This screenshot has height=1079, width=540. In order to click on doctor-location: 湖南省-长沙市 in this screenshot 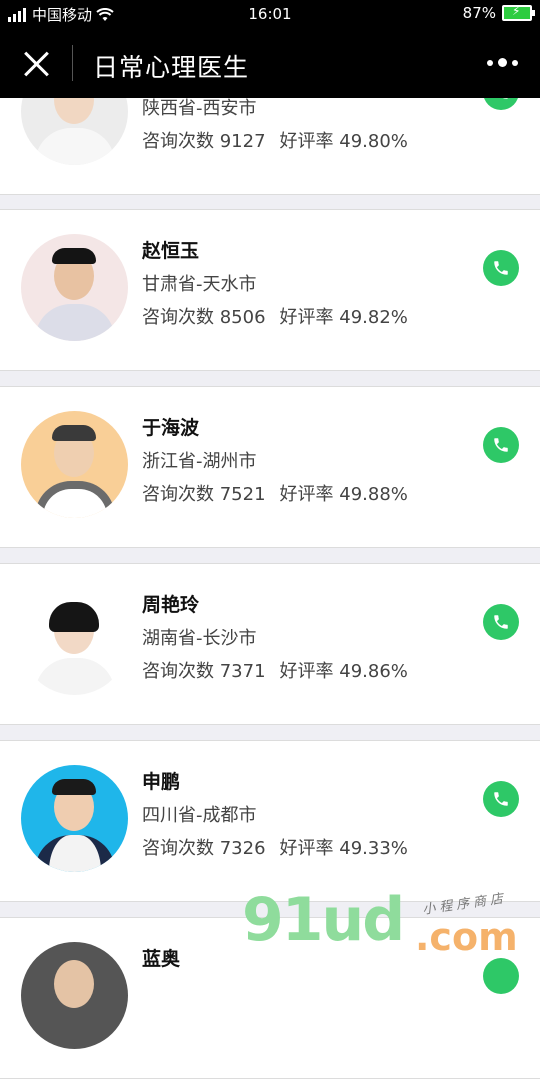, I will do `click(199, 638)`.